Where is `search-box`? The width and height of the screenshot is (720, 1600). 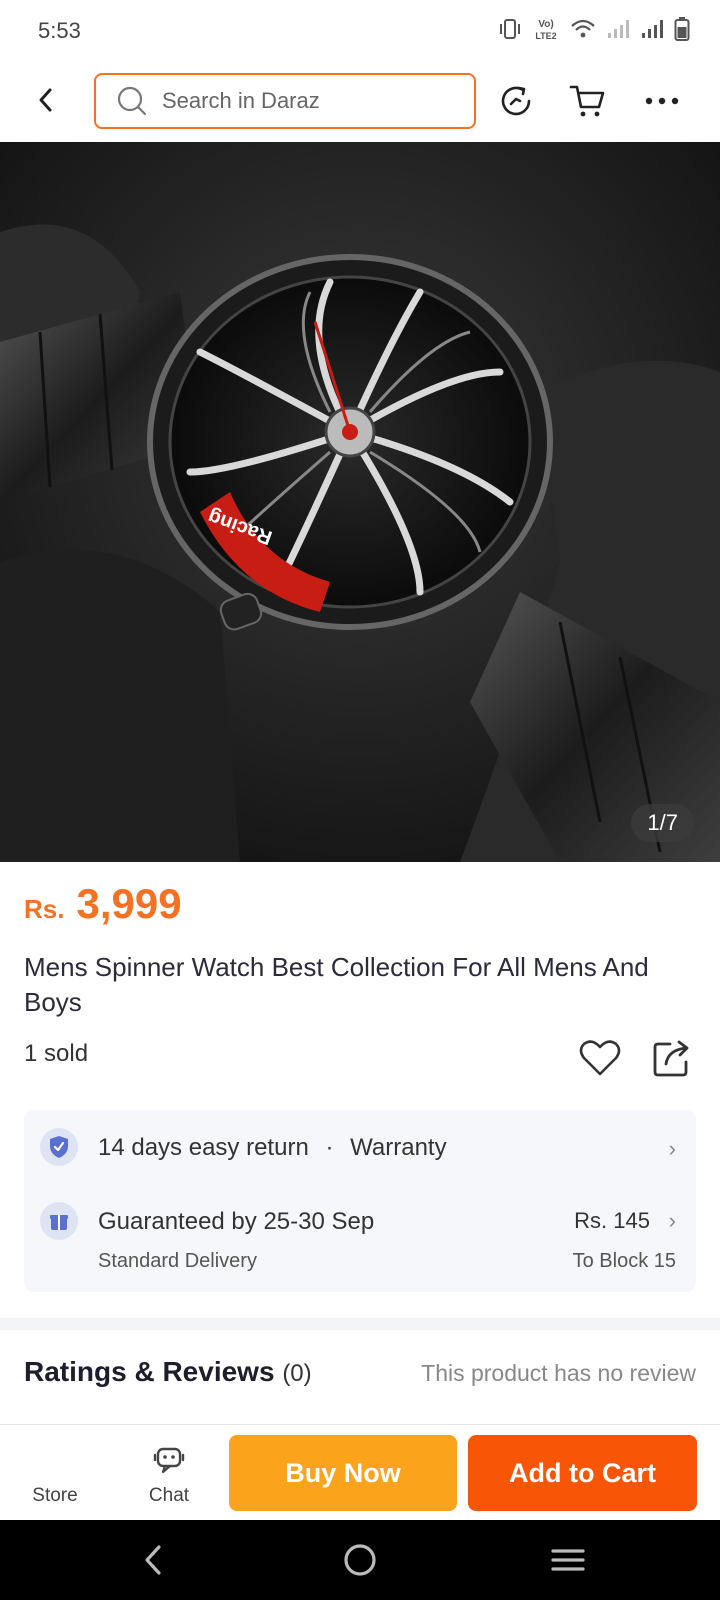 search-box is located at coordinates (285, 101).